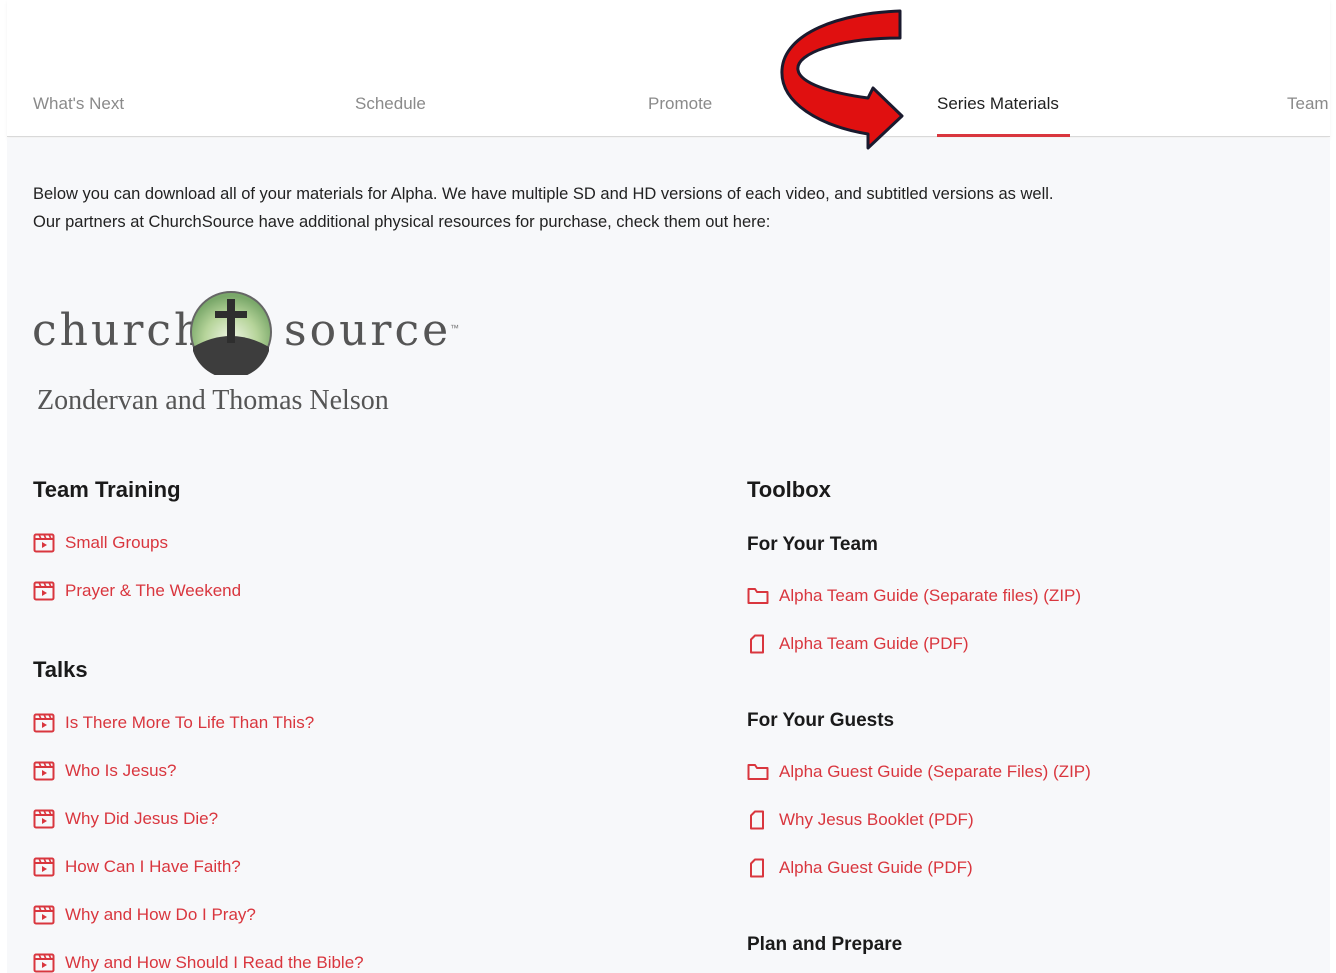 Image resolution: width=1336 pixels, height=973 pixels. What do you see at coordinates (119, 330) in the screenshot?
I see `logo-word-church: church` at bounding box center [119, 330].